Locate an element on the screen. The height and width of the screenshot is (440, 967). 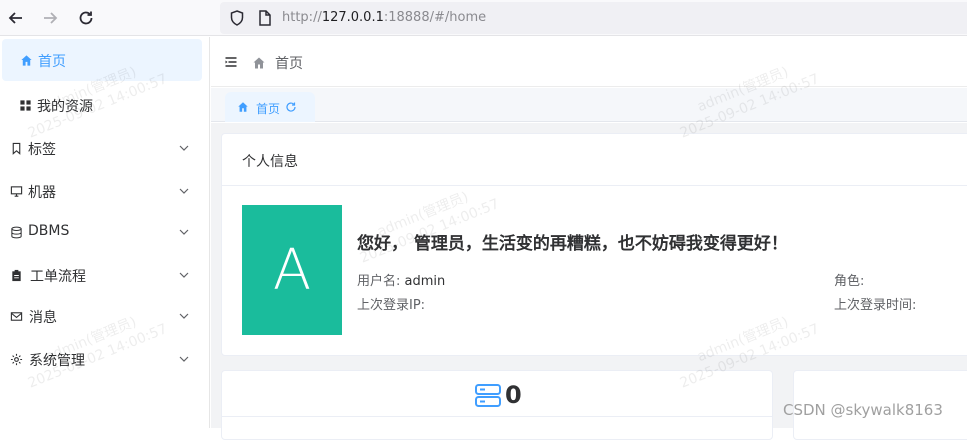
sidebar-item-my-resources: 我的资源 is located at coordinates (102, 105).